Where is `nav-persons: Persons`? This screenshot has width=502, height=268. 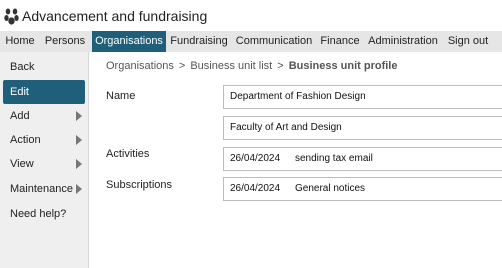
nav-persons: Persons is located at coordinates (65, 41).